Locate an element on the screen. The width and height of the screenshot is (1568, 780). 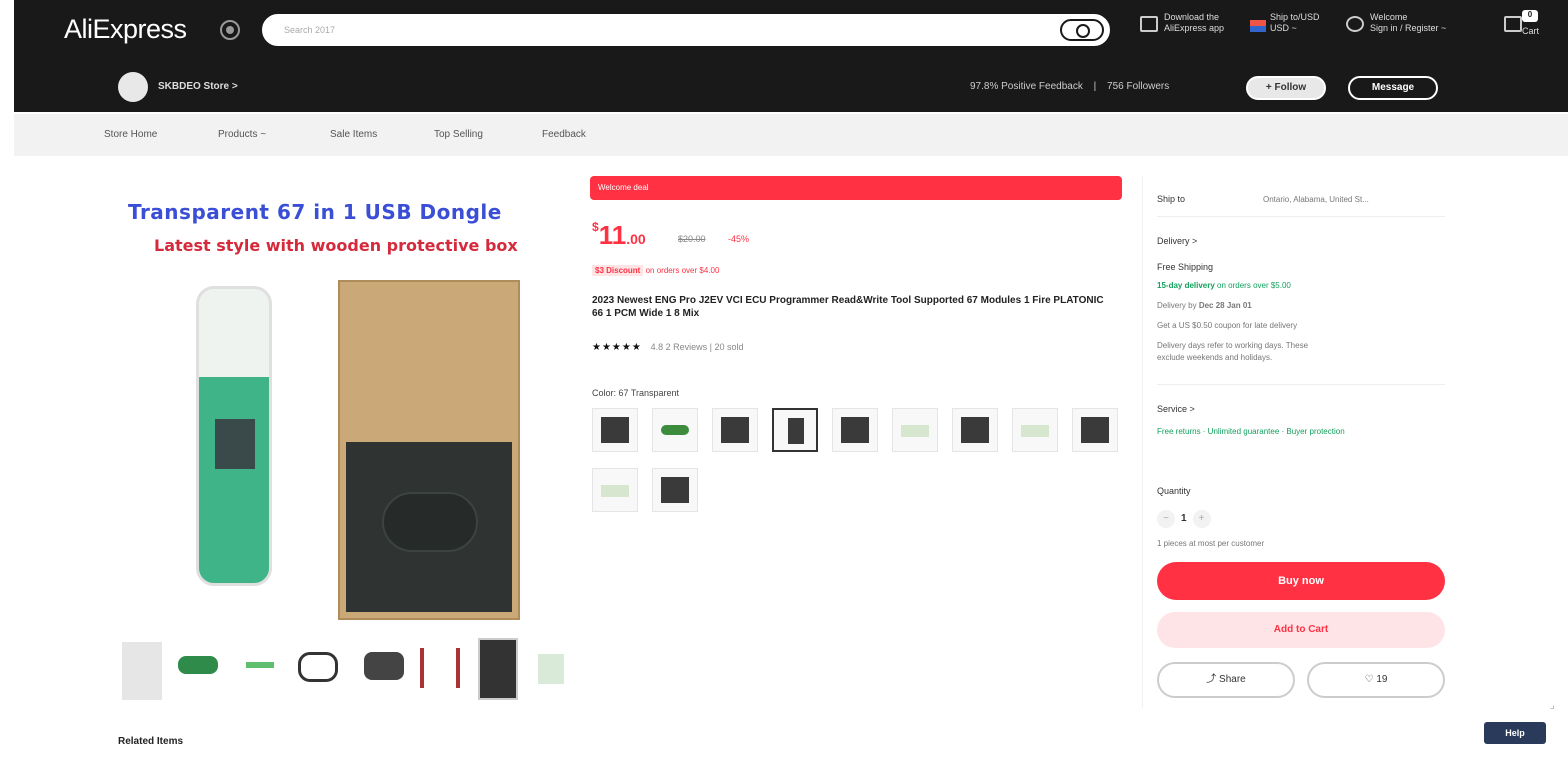
search-bar: Search 2017 is located at coordinates (686, 30).